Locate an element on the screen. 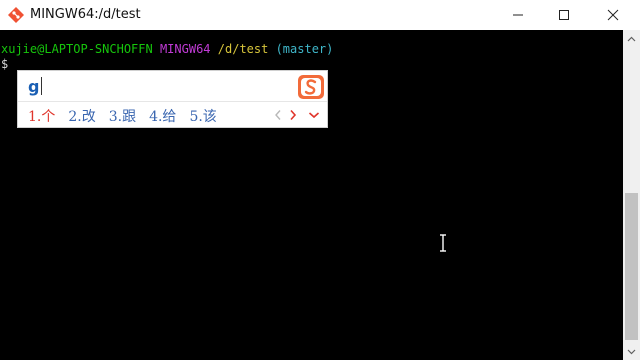  maximize-button is located at coordinates (564, 15).